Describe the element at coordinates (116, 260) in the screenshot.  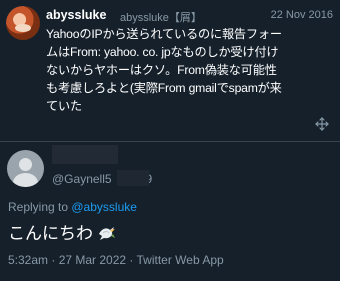
I see `reply-timestamp-source: 5:32am · 27 Mar 2022 · Twitter Web App` at that location.